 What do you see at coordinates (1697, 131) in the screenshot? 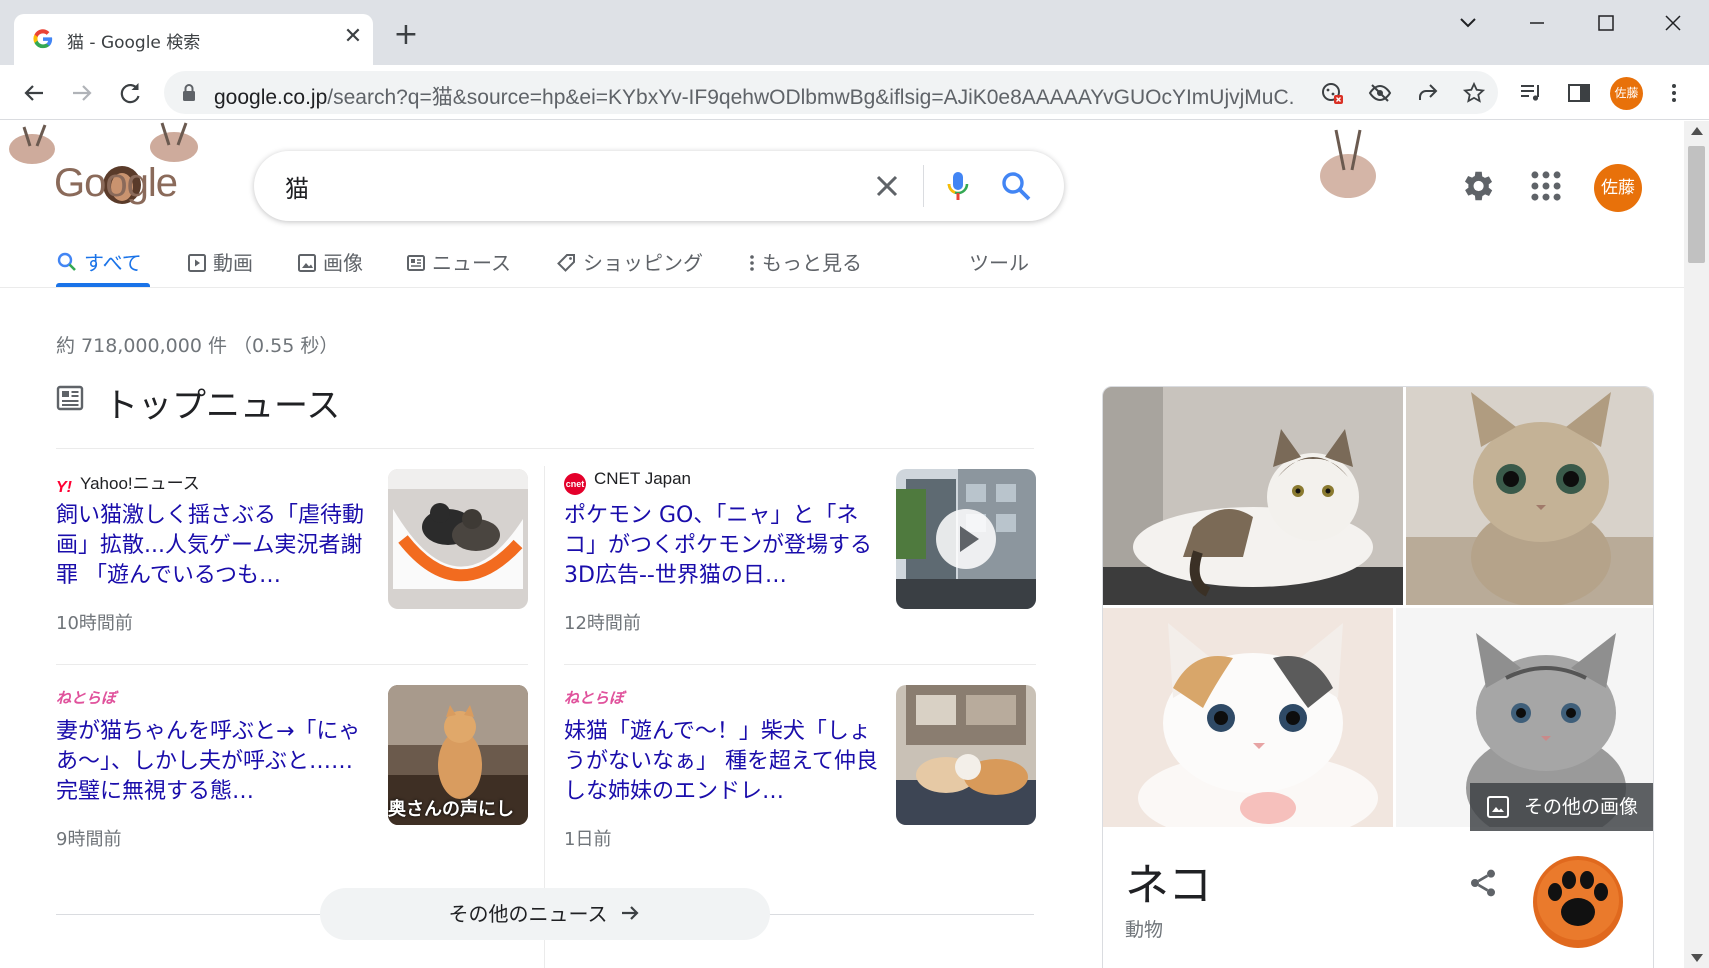
I see `scroll-up-icon` at bounding box center [1697, 131].